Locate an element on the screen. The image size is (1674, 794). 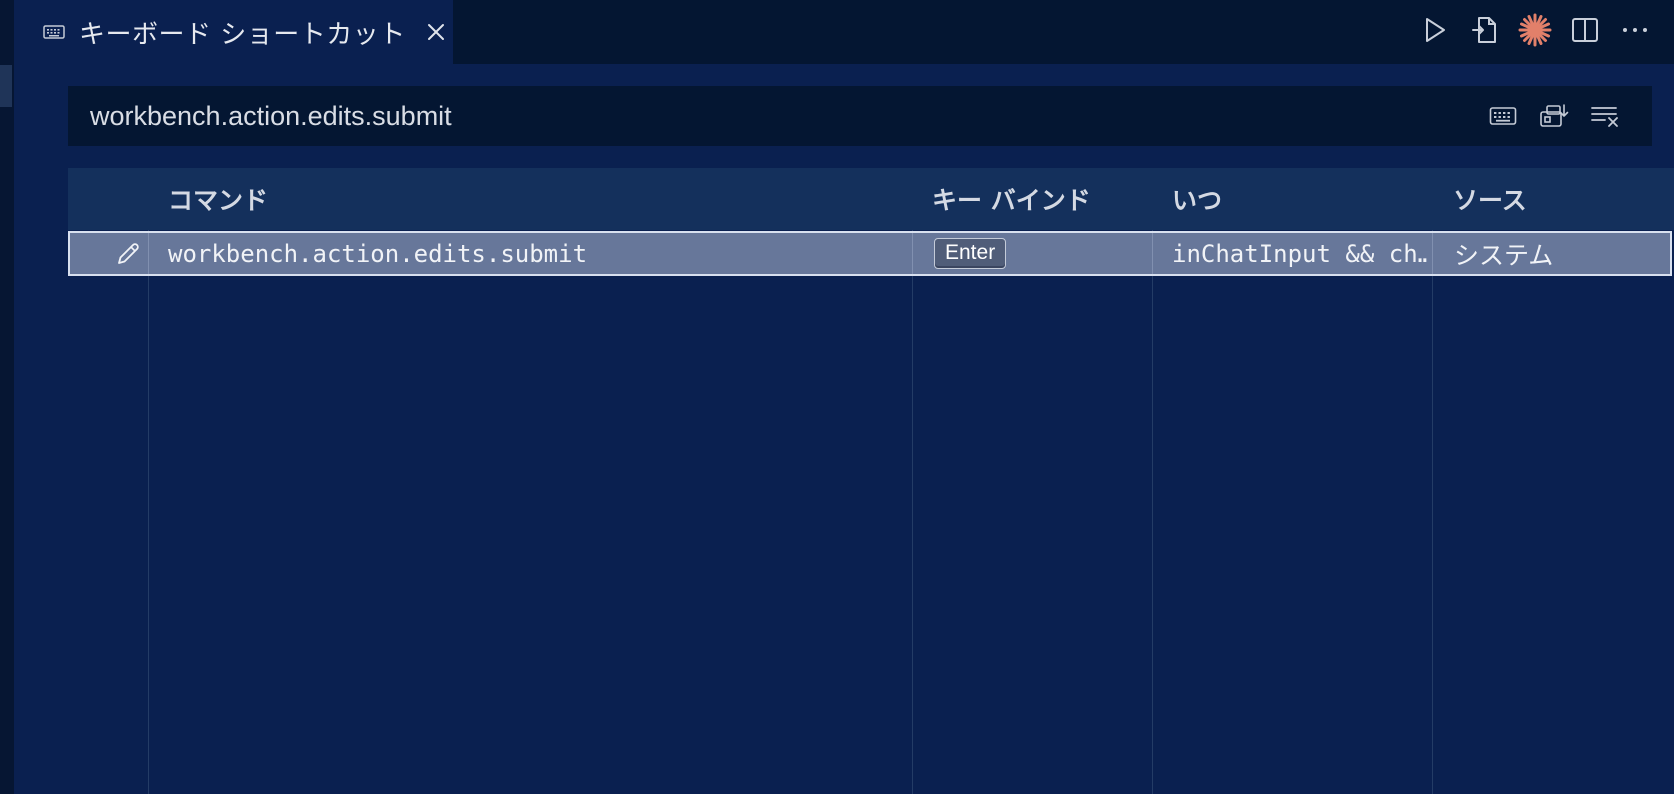
column-header-command: コマンド is located at coordinates (218, 199).